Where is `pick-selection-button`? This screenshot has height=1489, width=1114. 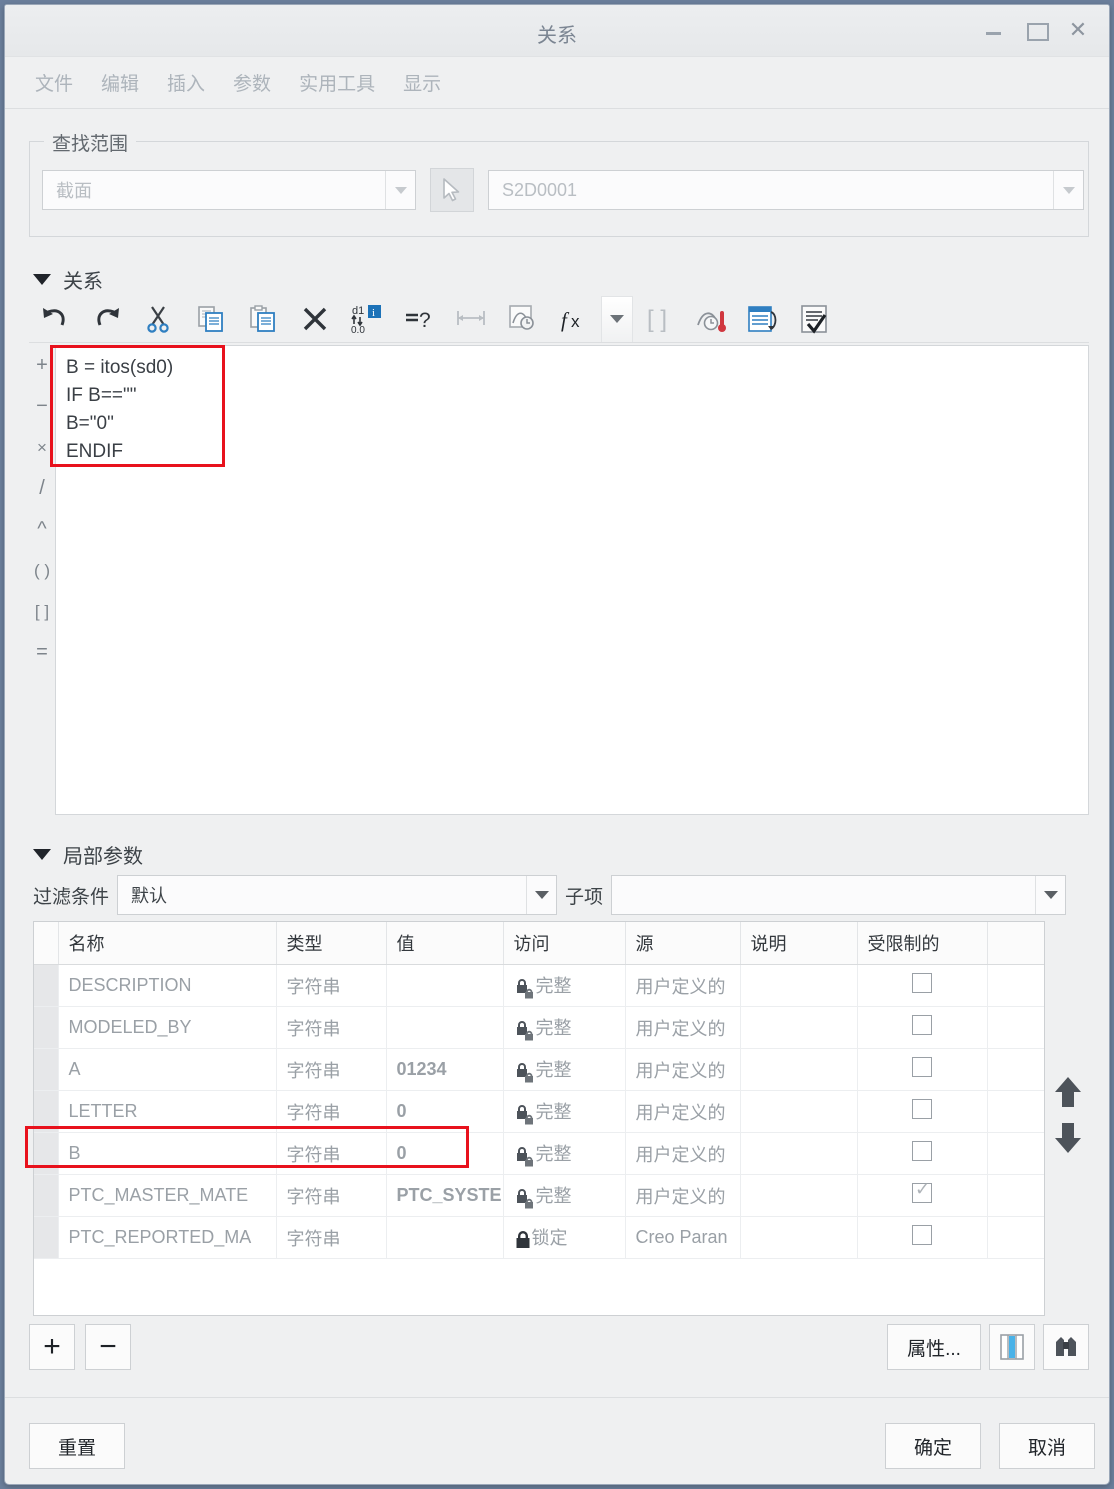 pick-selection-button is located at coordinates (452, 190).